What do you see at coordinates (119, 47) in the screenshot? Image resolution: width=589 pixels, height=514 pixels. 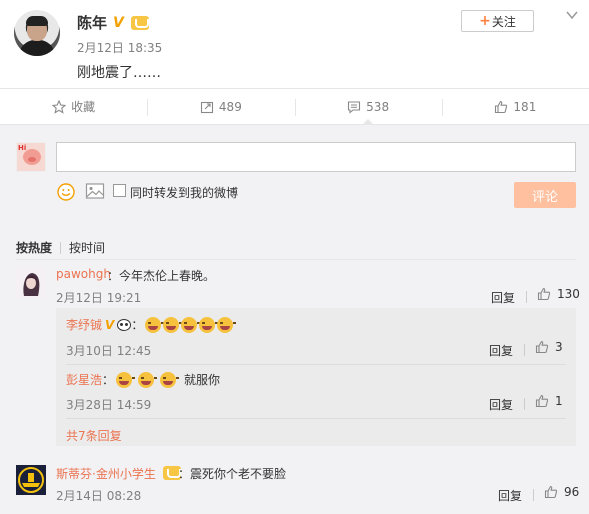 I see `post-time: 2月12日 18:35` at bounding box center [119, 47].